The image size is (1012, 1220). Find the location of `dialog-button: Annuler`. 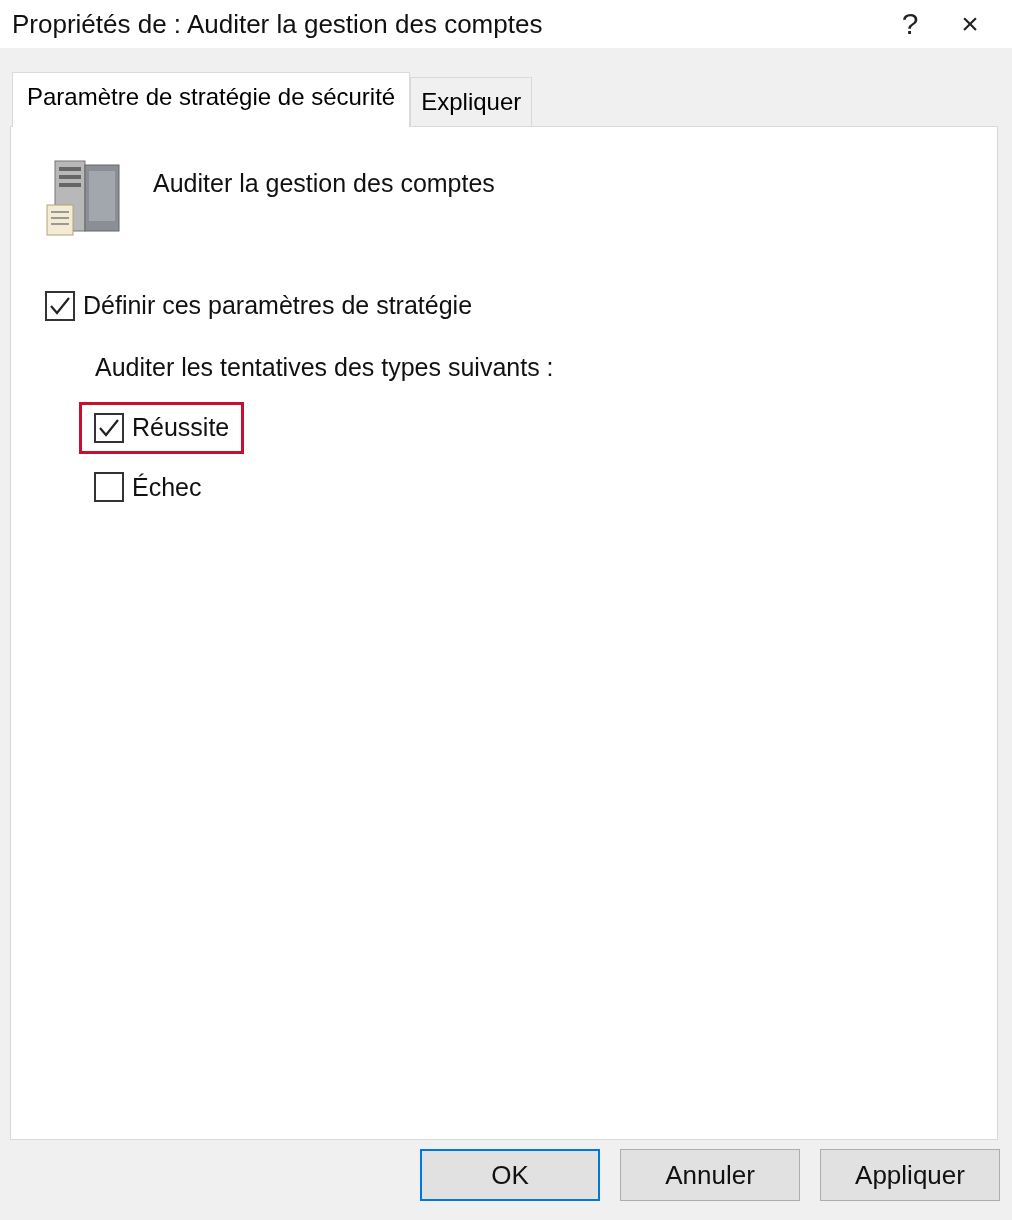

dialog-button: Annuler is located at coordinates (710, 1175).